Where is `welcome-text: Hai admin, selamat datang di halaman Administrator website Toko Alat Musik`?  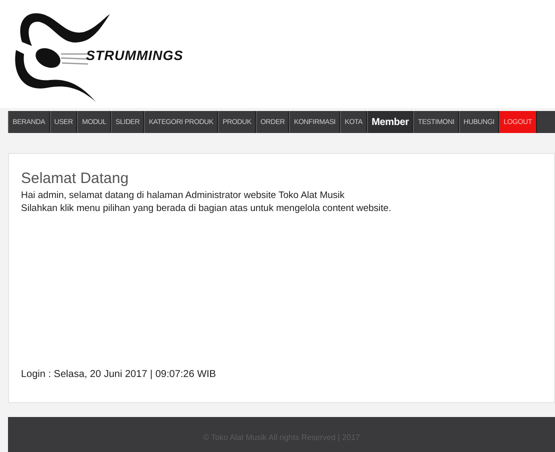
welcome-text: Hai admin, selamat datang di halaman Administrator website Toko Alat Musik is located at coordinates (183, 195).